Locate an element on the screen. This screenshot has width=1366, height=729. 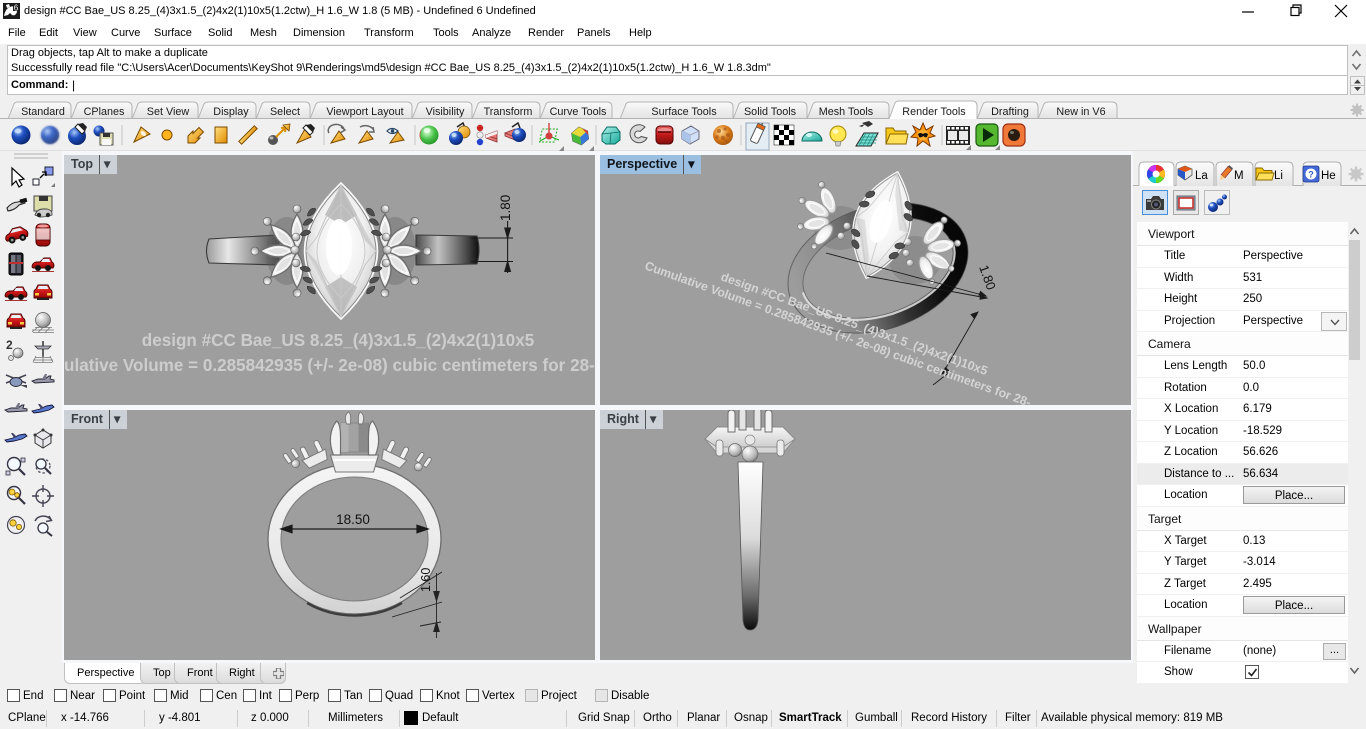
svg-text: 18.50 is located at coordinates (353, 519).